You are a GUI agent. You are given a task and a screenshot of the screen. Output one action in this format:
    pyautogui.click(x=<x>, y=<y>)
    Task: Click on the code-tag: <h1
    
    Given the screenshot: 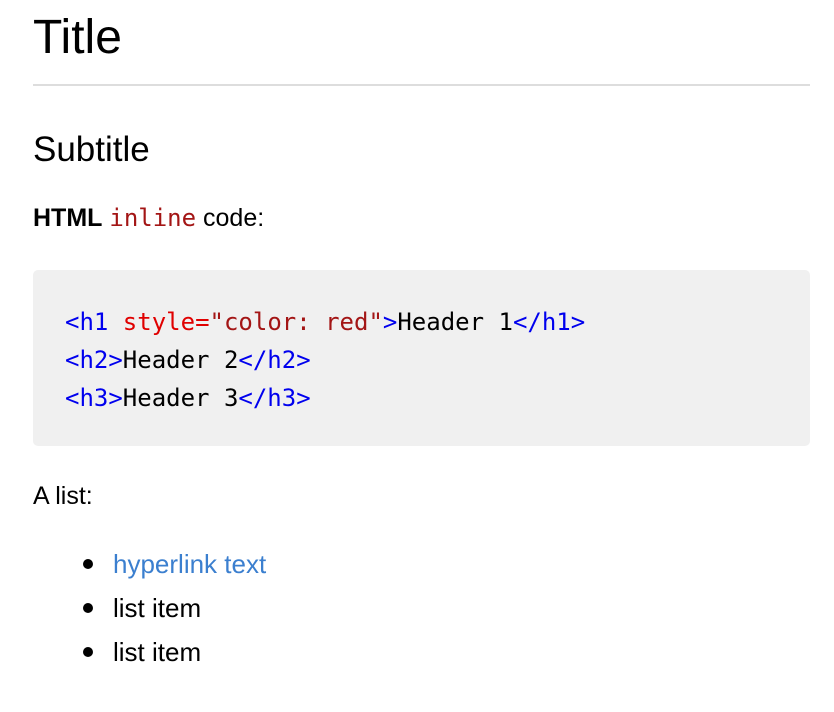 What is the action you would take?
    pyautogui.click(x=87, y=322)
    